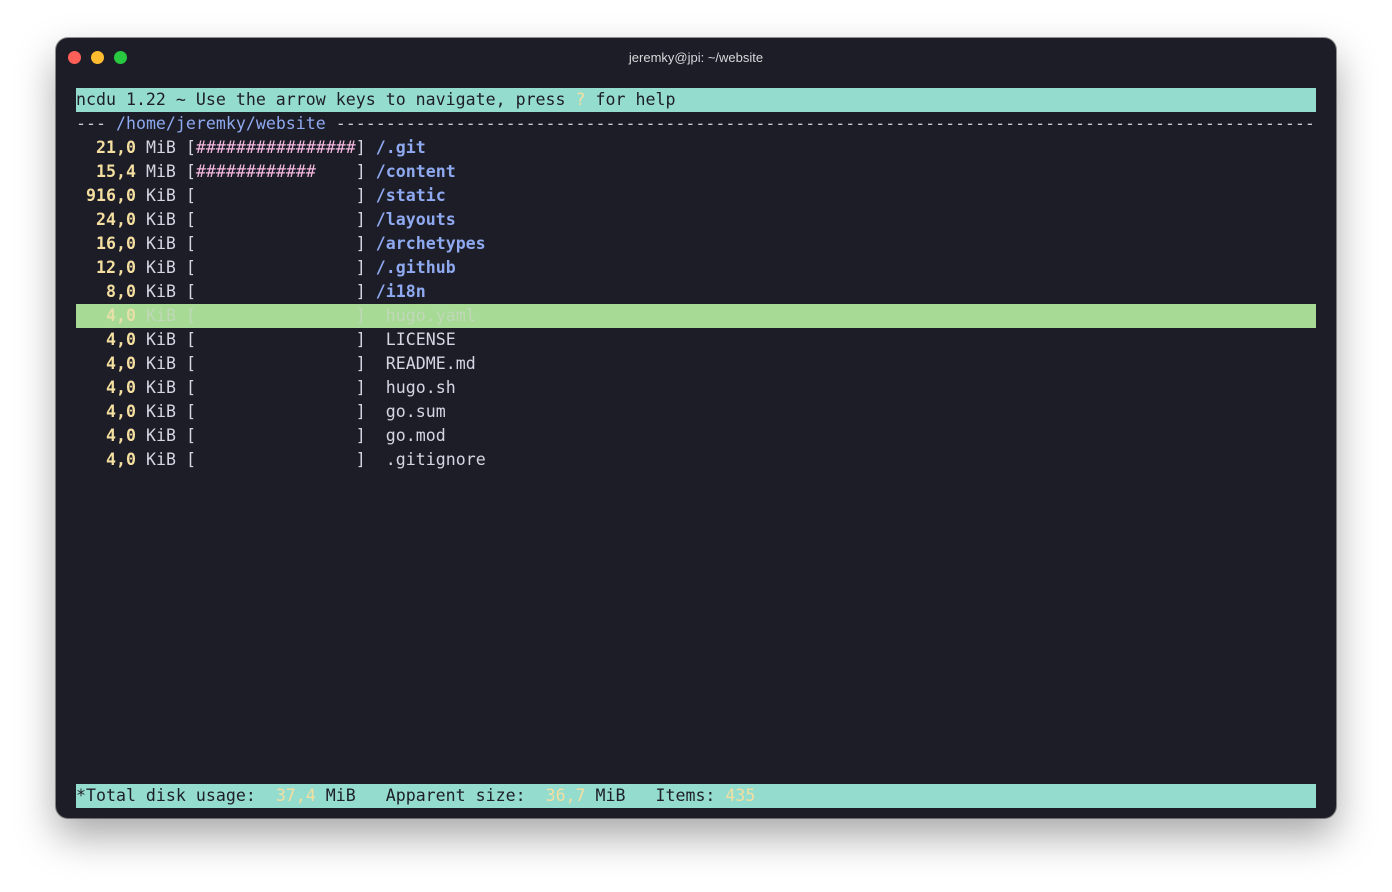  What do you see at coordinates (696, 412) in the screenshot?
I see `entry-row: 4,0 KiB [ ] go.sum` at bounding box center [696, 412].